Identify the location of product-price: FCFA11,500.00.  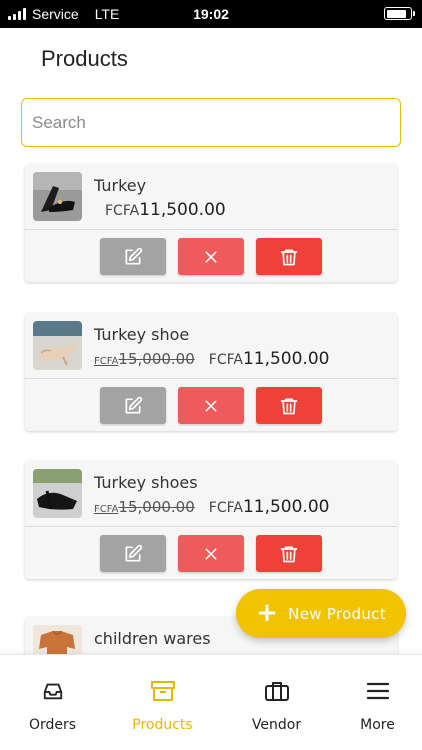
(165, 210).